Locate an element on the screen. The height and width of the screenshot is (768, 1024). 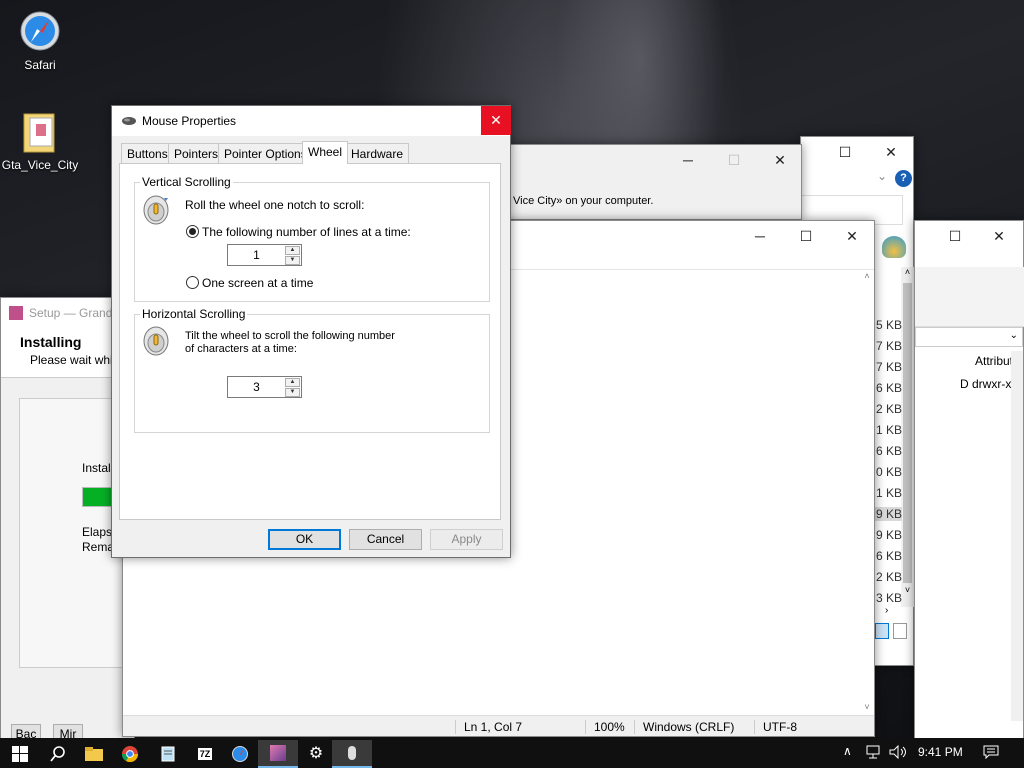
lines-radio is located at coordinates (192, 231).